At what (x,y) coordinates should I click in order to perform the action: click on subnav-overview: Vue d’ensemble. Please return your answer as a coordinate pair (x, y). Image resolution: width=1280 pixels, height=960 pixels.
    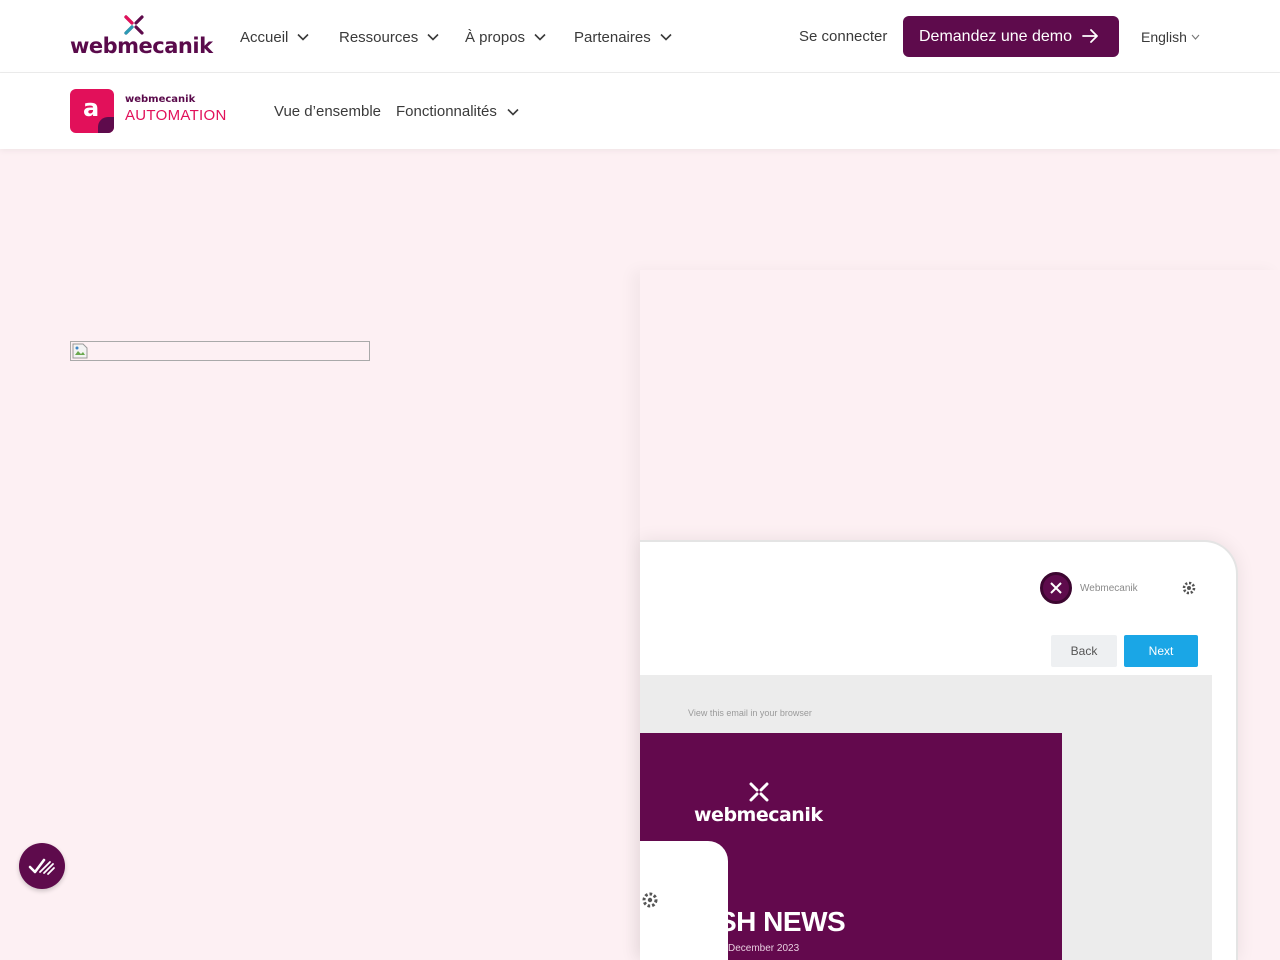
    Looking at the image, I should click on (327, 111).